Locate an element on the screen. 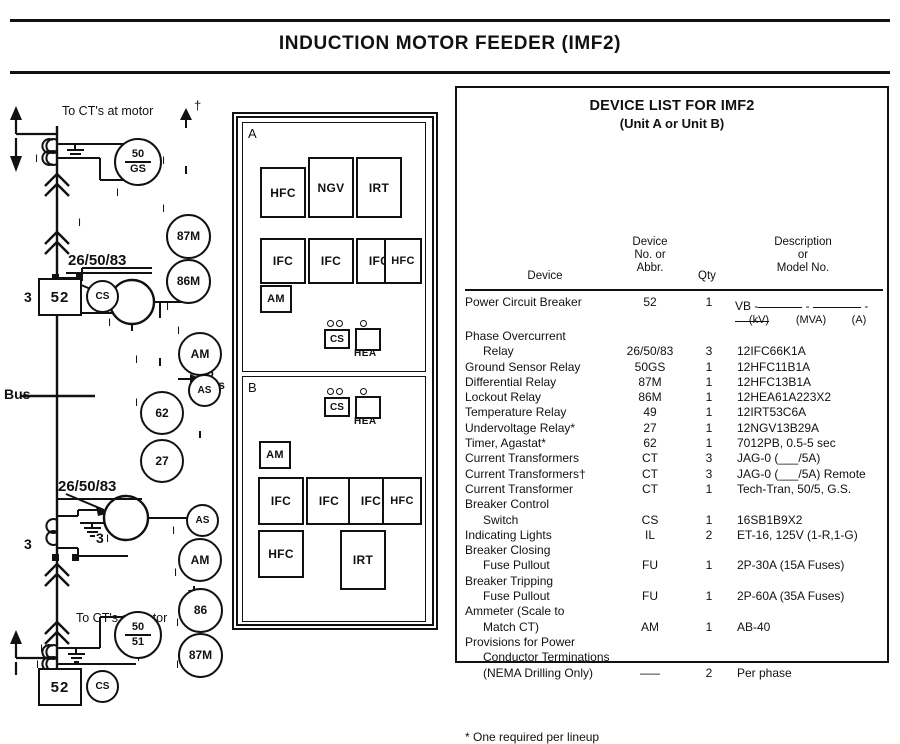  row-device-name: Breaker Control is located at coordinates (507, 504).